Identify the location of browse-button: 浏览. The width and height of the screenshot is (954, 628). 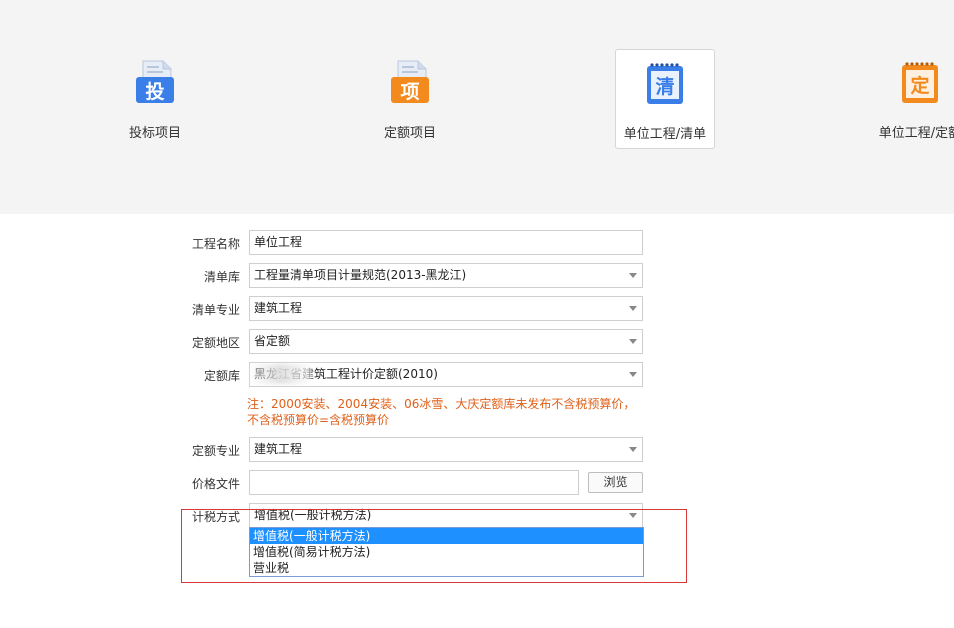
(615, 482).